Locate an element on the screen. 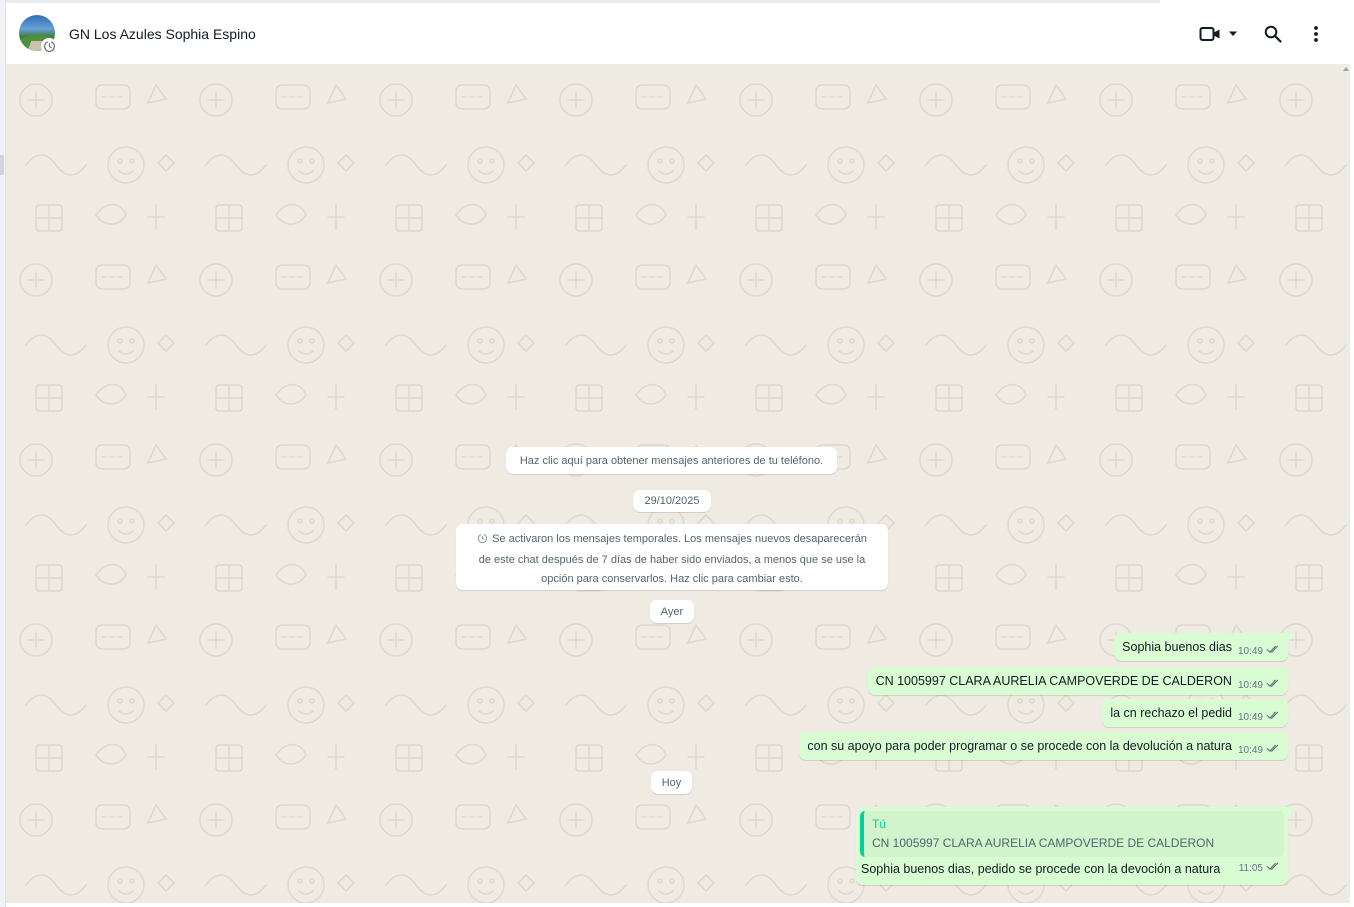 The width and height of the screenshot is (1354, 907). date-divider: Hoy is located at coordinates (671, 782).